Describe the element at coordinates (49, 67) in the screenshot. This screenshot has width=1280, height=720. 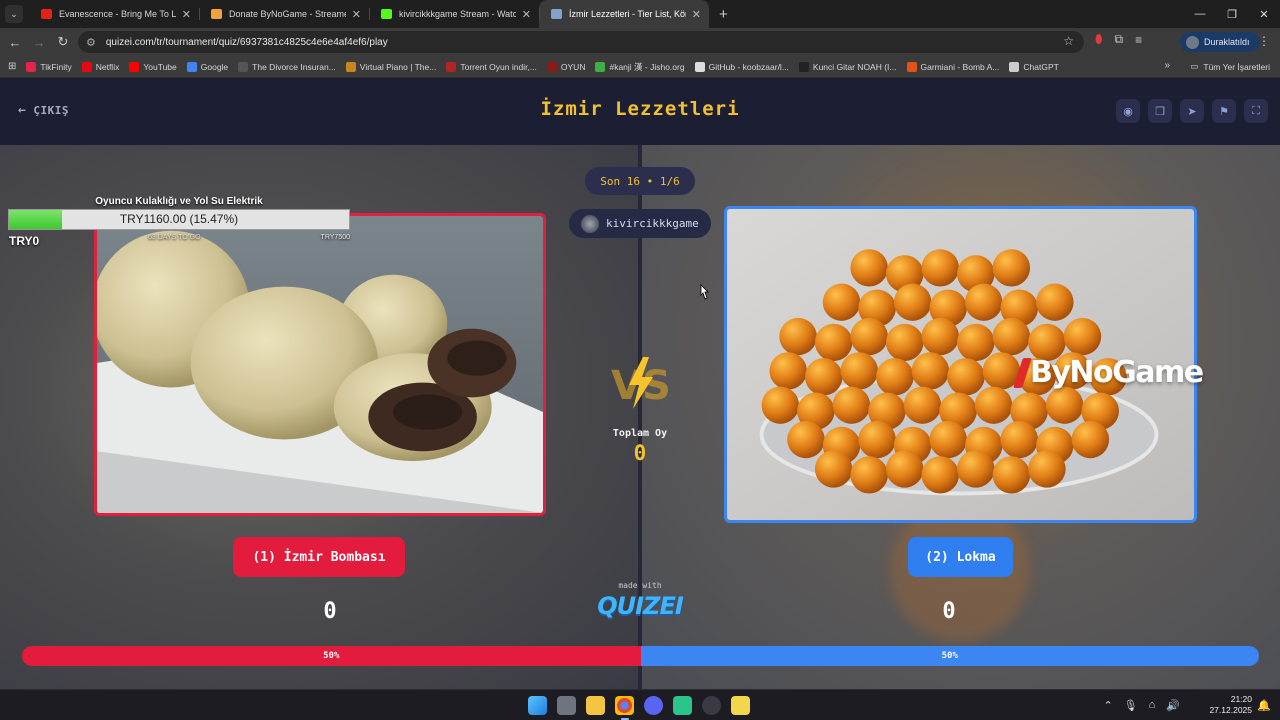
I see `bookmark-item: TikFinity` at that location.